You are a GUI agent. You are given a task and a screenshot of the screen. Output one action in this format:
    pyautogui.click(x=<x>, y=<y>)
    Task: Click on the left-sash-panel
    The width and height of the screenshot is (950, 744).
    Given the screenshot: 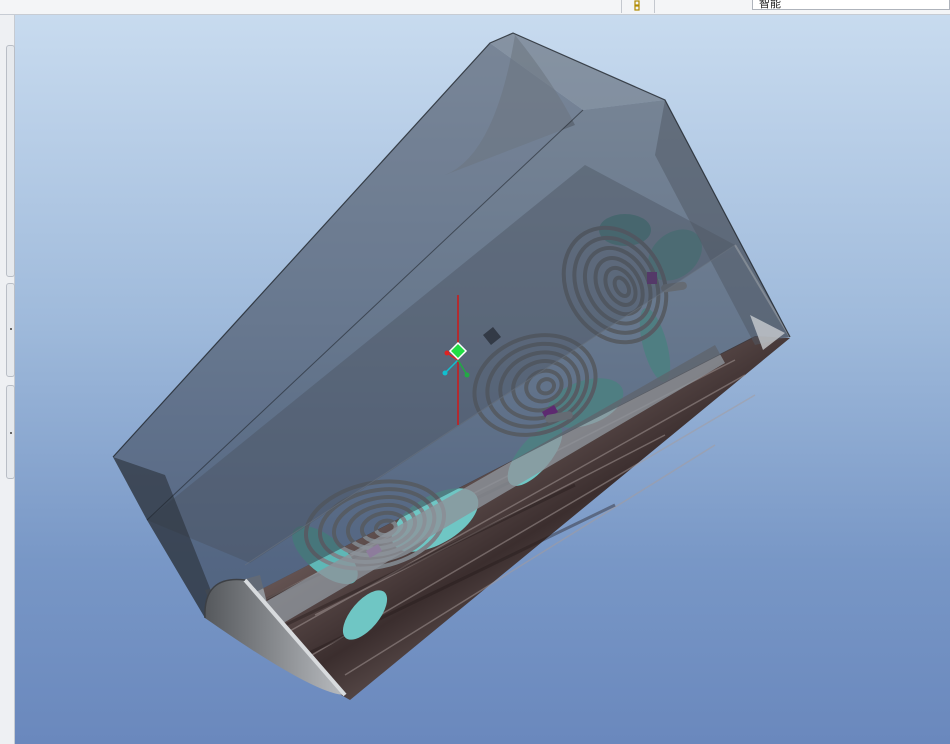 What is the action you would take?
    pyautogui.click(x=7, y=379)
    